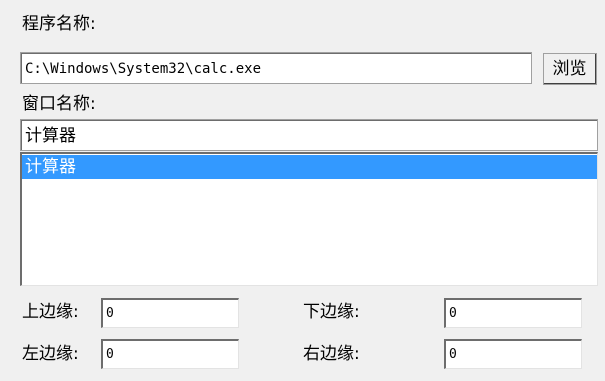 This screenshot has height=381, width=605. What do you see at coordinates (276, 68) in the screenshot?
I see `program-path-input: C:\Windows\System32\calc.exe` at bounding box center [276, 68].